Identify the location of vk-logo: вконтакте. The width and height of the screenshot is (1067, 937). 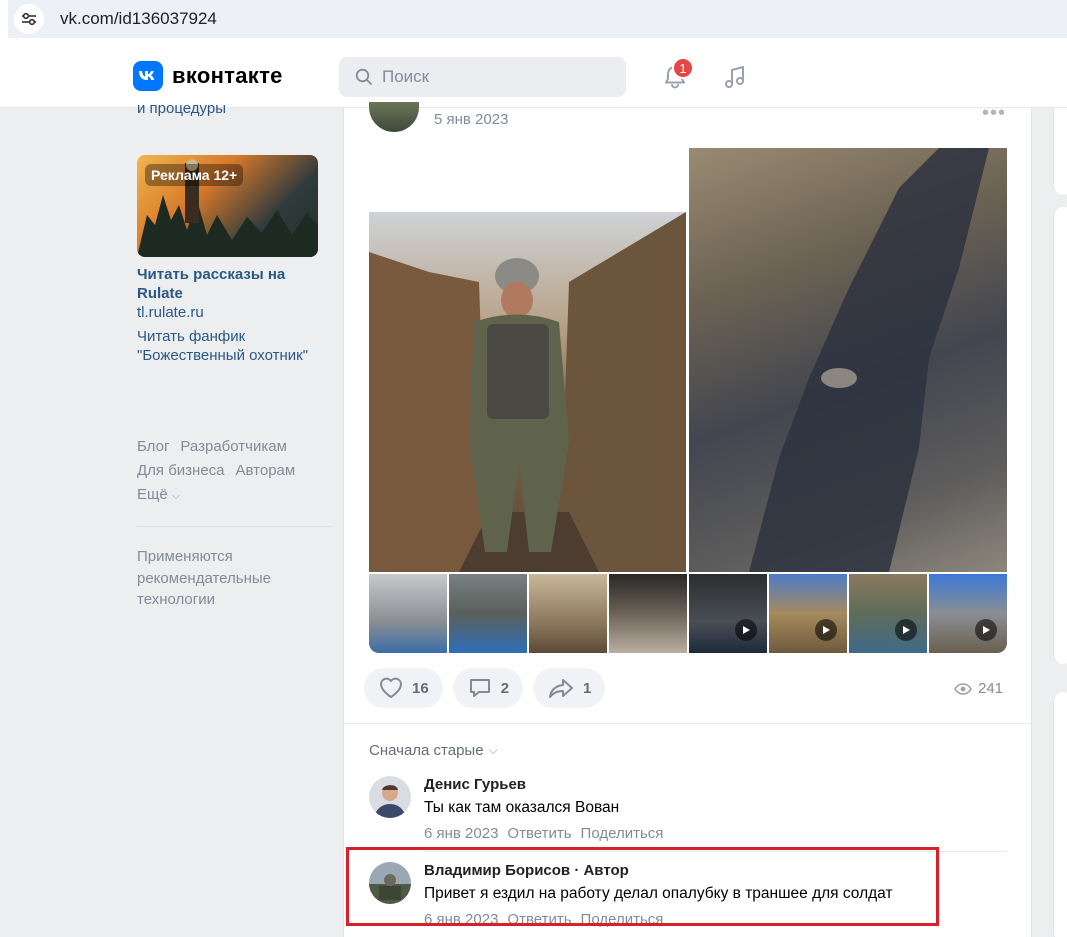
(208, 76).